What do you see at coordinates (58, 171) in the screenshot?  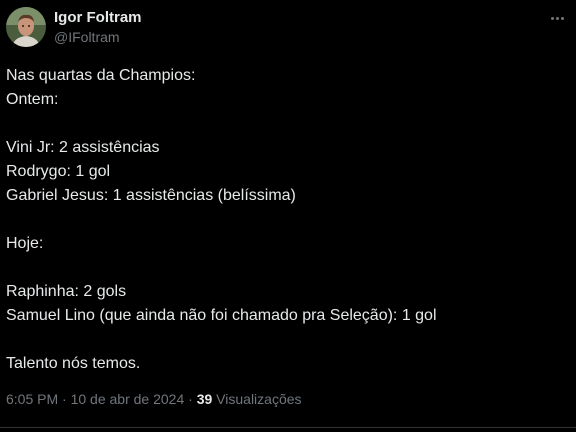 I see `tweet-line: Rodrygo: 1 gol` at bounding box center [58, 171].